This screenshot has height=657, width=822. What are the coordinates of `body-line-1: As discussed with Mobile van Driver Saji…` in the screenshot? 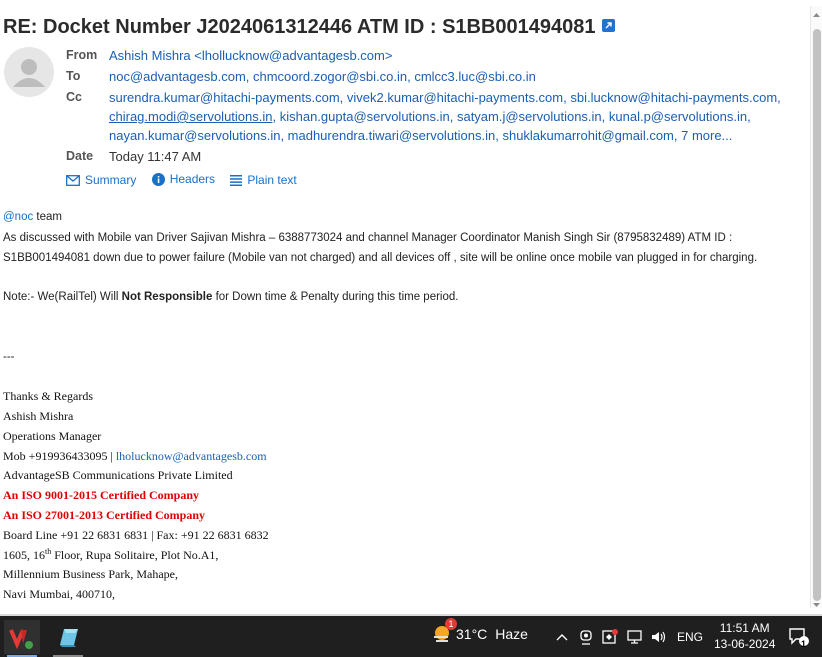 It's located at (368, 238).